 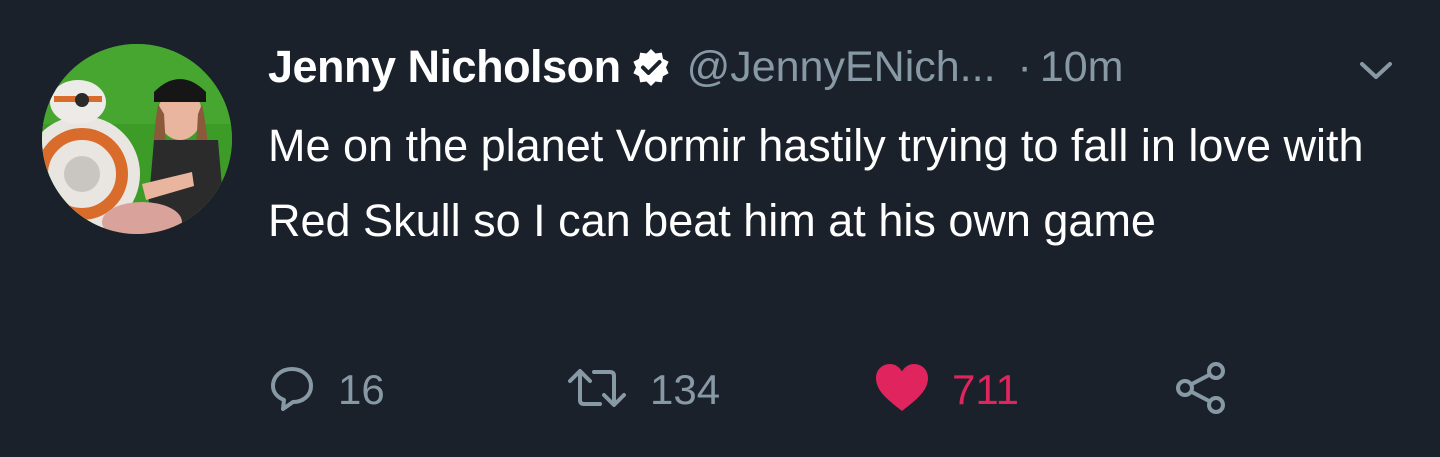 What do you see at coordinates (597, 390) in the screenshot?
I see `retweet-arrows-icon` at bounding box center [597, 390].